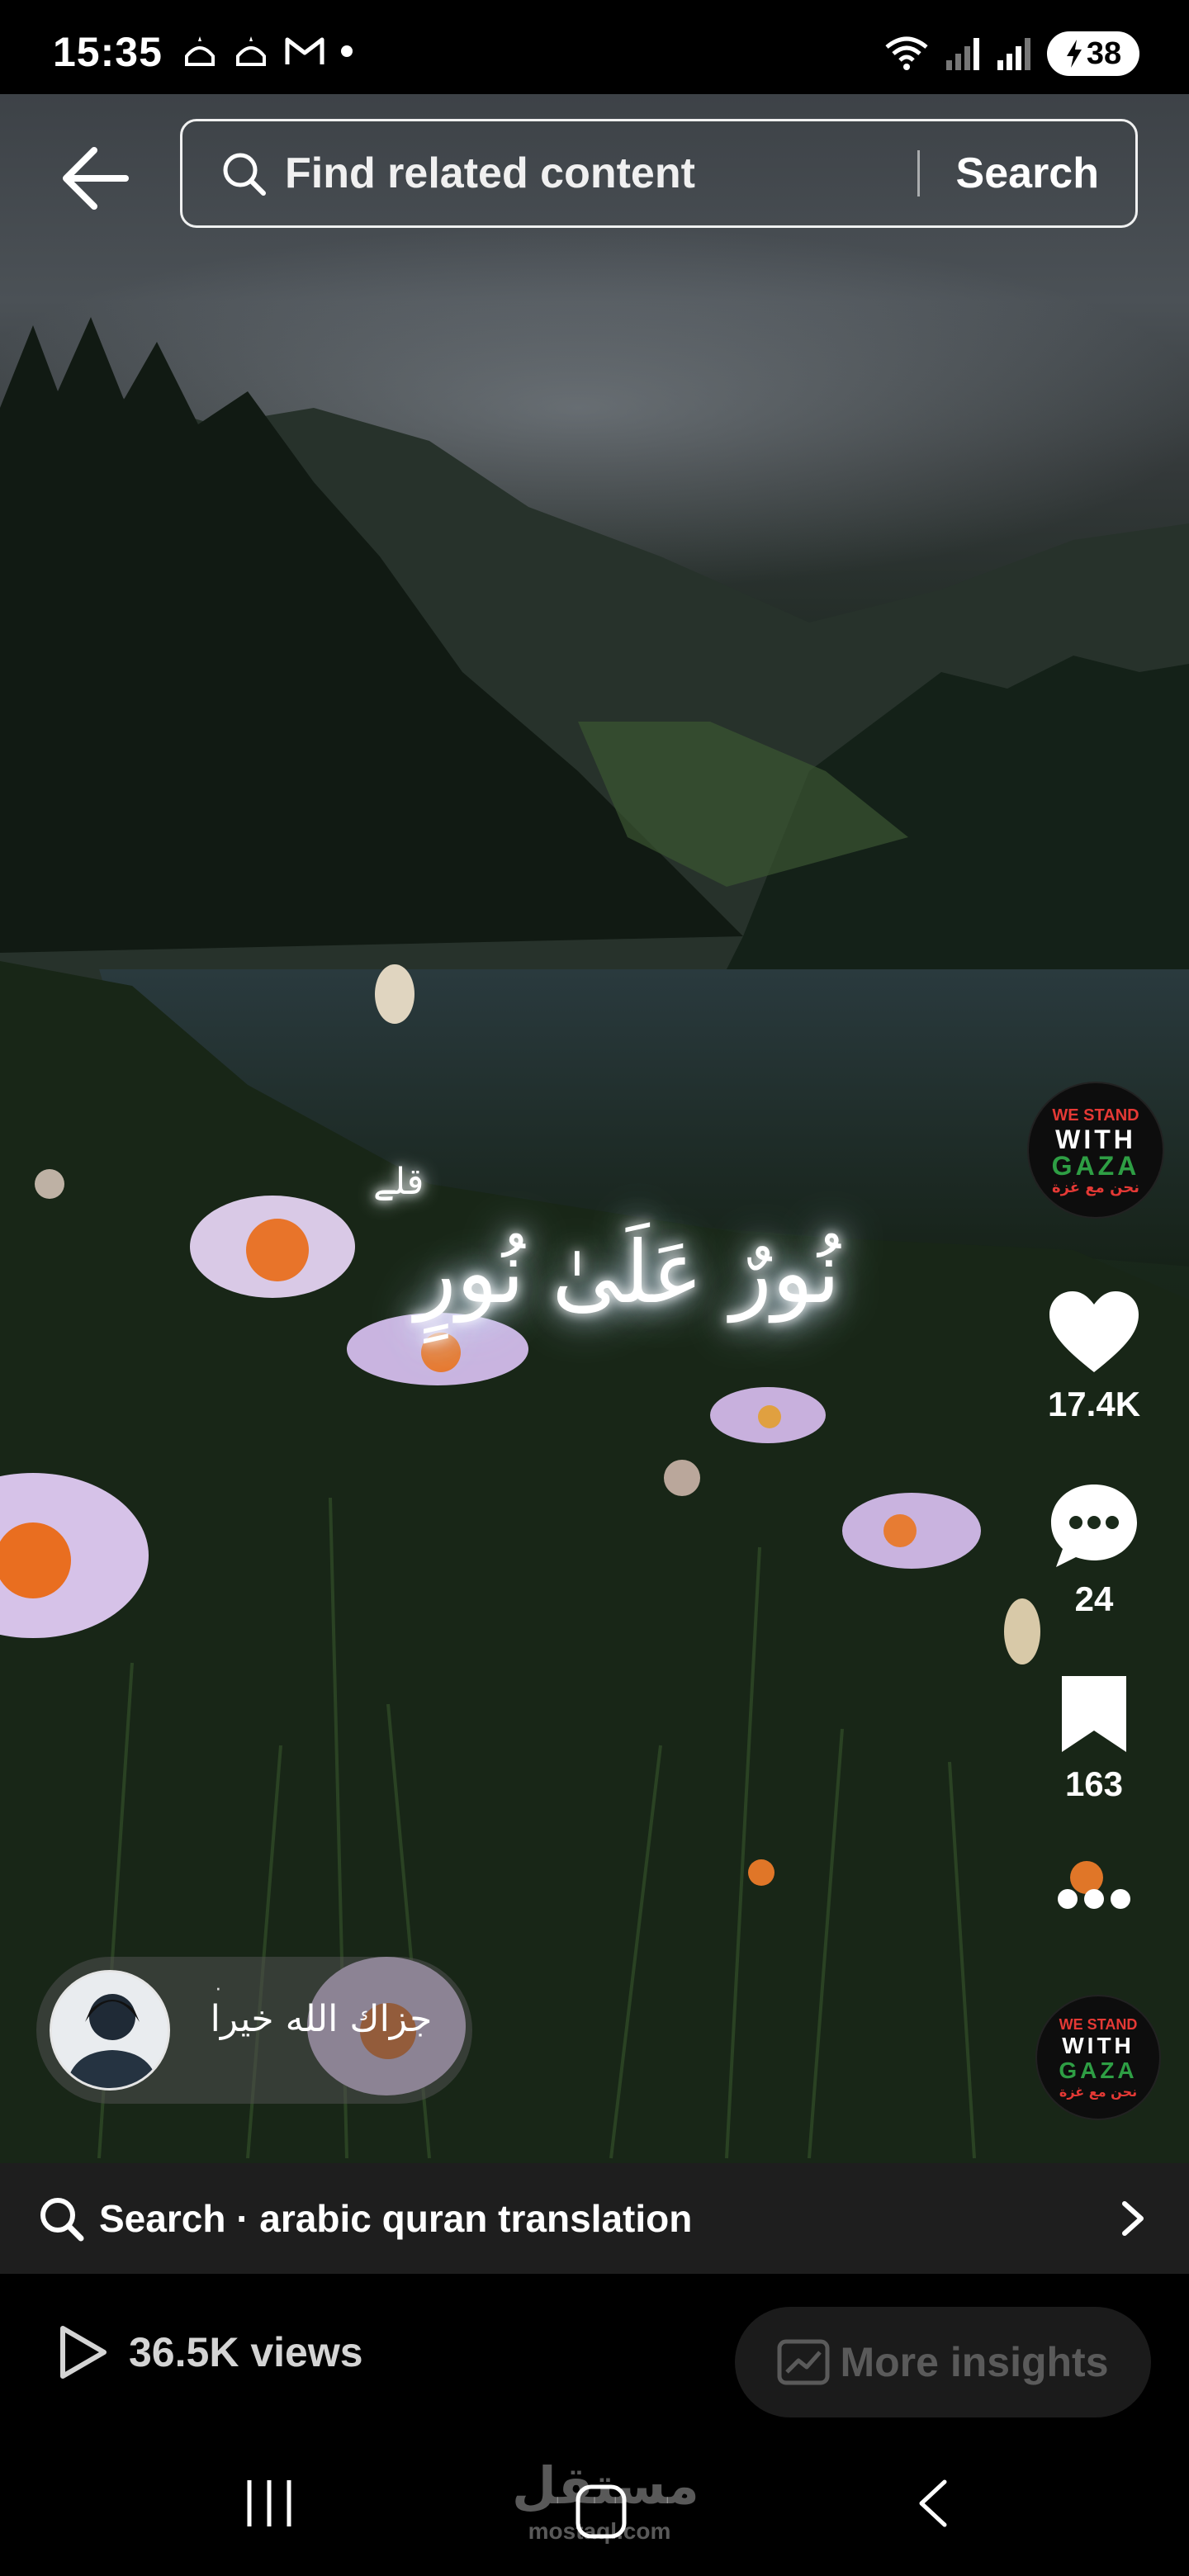  I want to click on system-icons: 38, so click(1011, 53).